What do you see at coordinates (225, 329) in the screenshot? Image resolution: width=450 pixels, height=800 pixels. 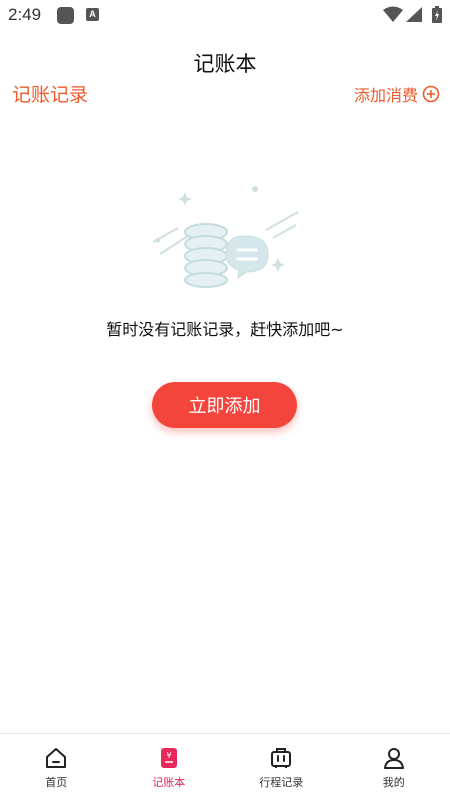 I see `empty-message: 暂时没有记账记录，赶快添加吧~` at bounding box center [225, 329].